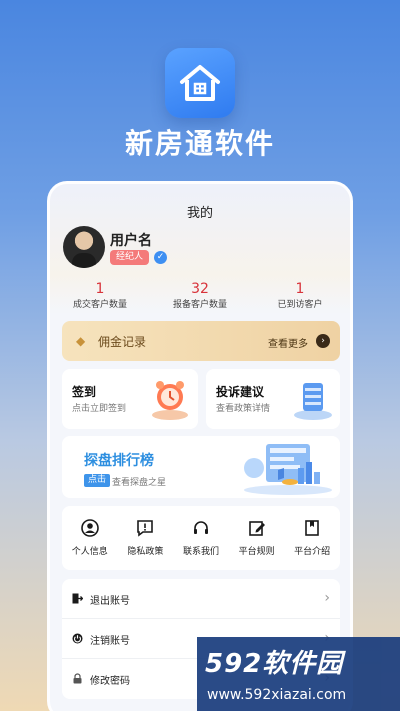 This screenshot has width=400, height=711. I want to click on watermark-url: www.592xiazai.com, so click(277, 695).